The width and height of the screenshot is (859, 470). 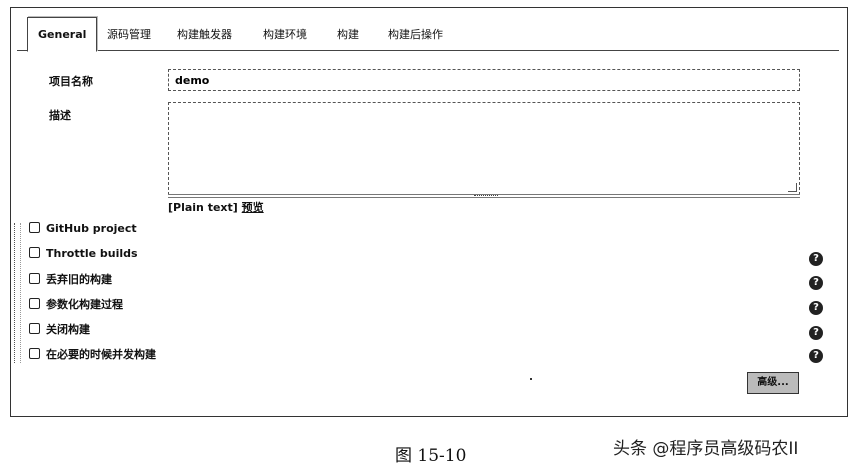 I want to click on textarea-resize-bar, so click(x=484, y=196).